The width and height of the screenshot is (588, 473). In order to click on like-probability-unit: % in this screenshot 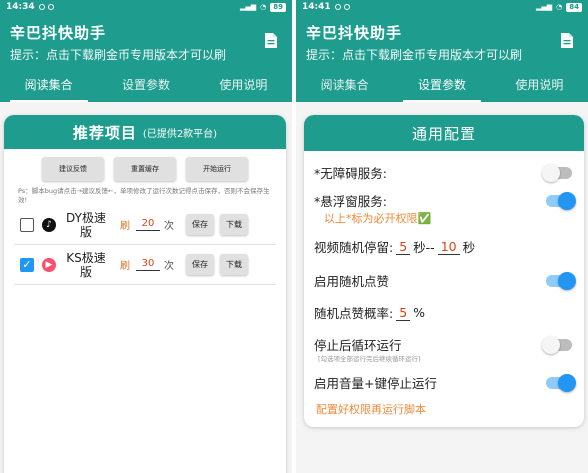, I will do `click(419, 312)`.